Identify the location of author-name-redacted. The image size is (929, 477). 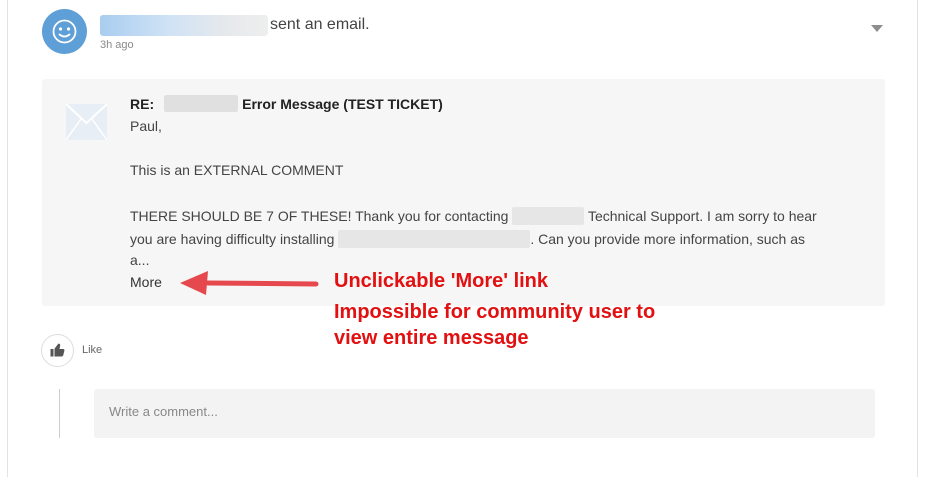
(184, 25).